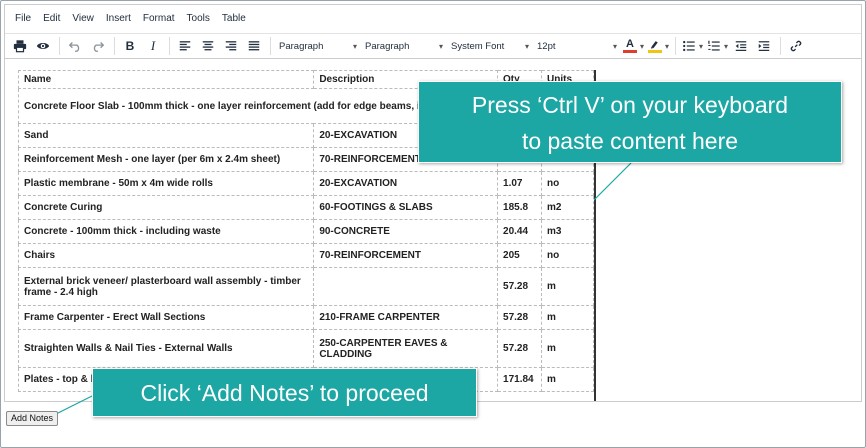  I want to click on align-left-icon, so click(185, 46).